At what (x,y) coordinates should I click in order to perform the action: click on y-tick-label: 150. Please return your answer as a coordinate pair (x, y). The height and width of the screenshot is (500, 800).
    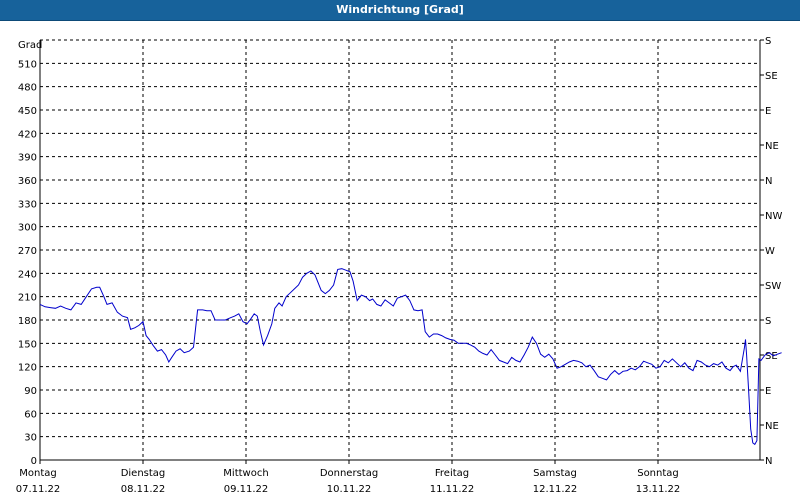
    Looking at the image, I should click on (27, 344).